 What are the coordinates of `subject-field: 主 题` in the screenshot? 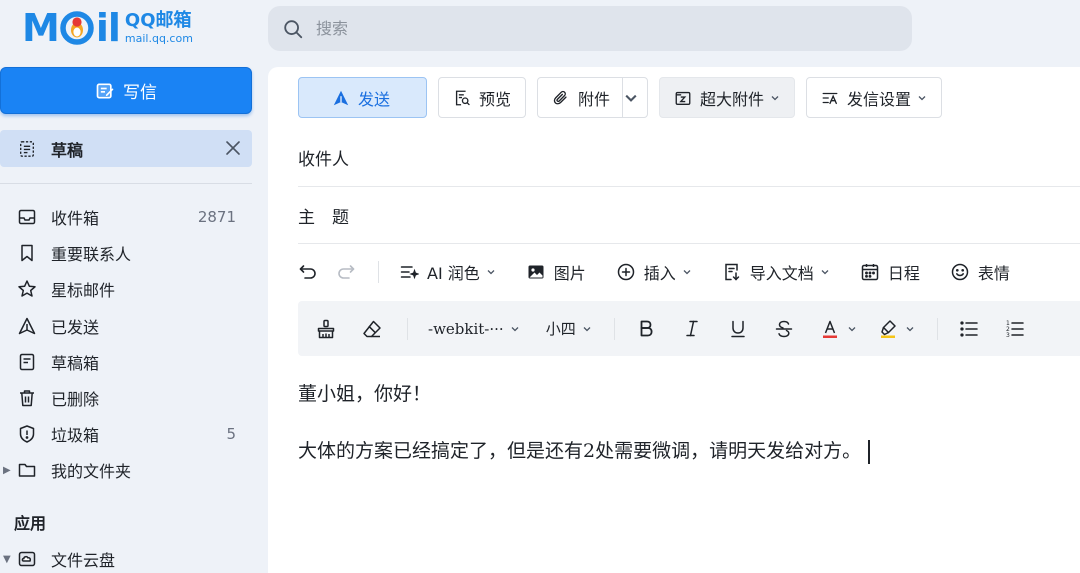 It's located at (689, 215).